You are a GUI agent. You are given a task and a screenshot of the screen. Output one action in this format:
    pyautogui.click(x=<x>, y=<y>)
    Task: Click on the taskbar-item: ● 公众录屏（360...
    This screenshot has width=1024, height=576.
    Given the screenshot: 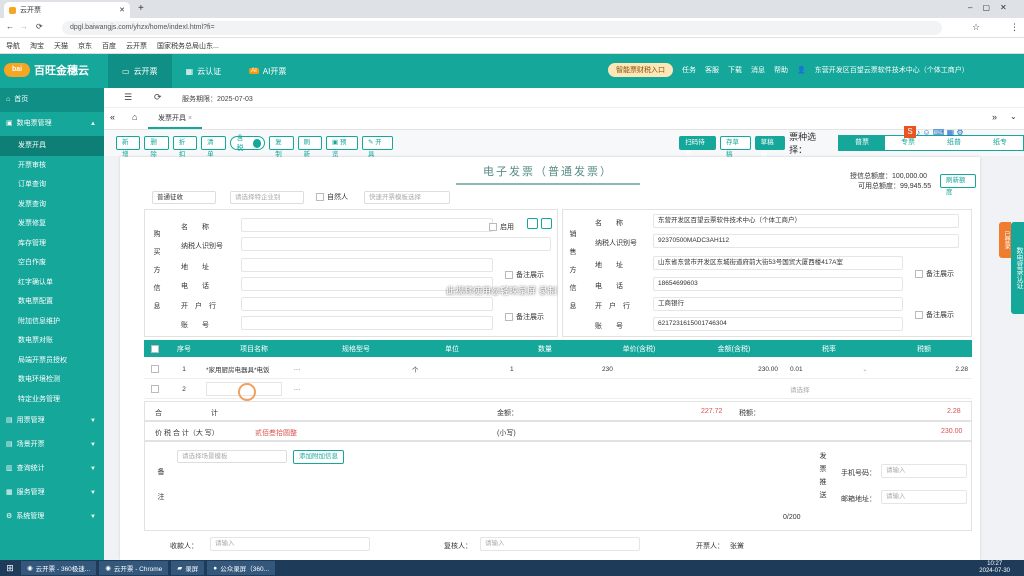 What is the action you would take?
    pyautogui.click(x=241, y=568)
    